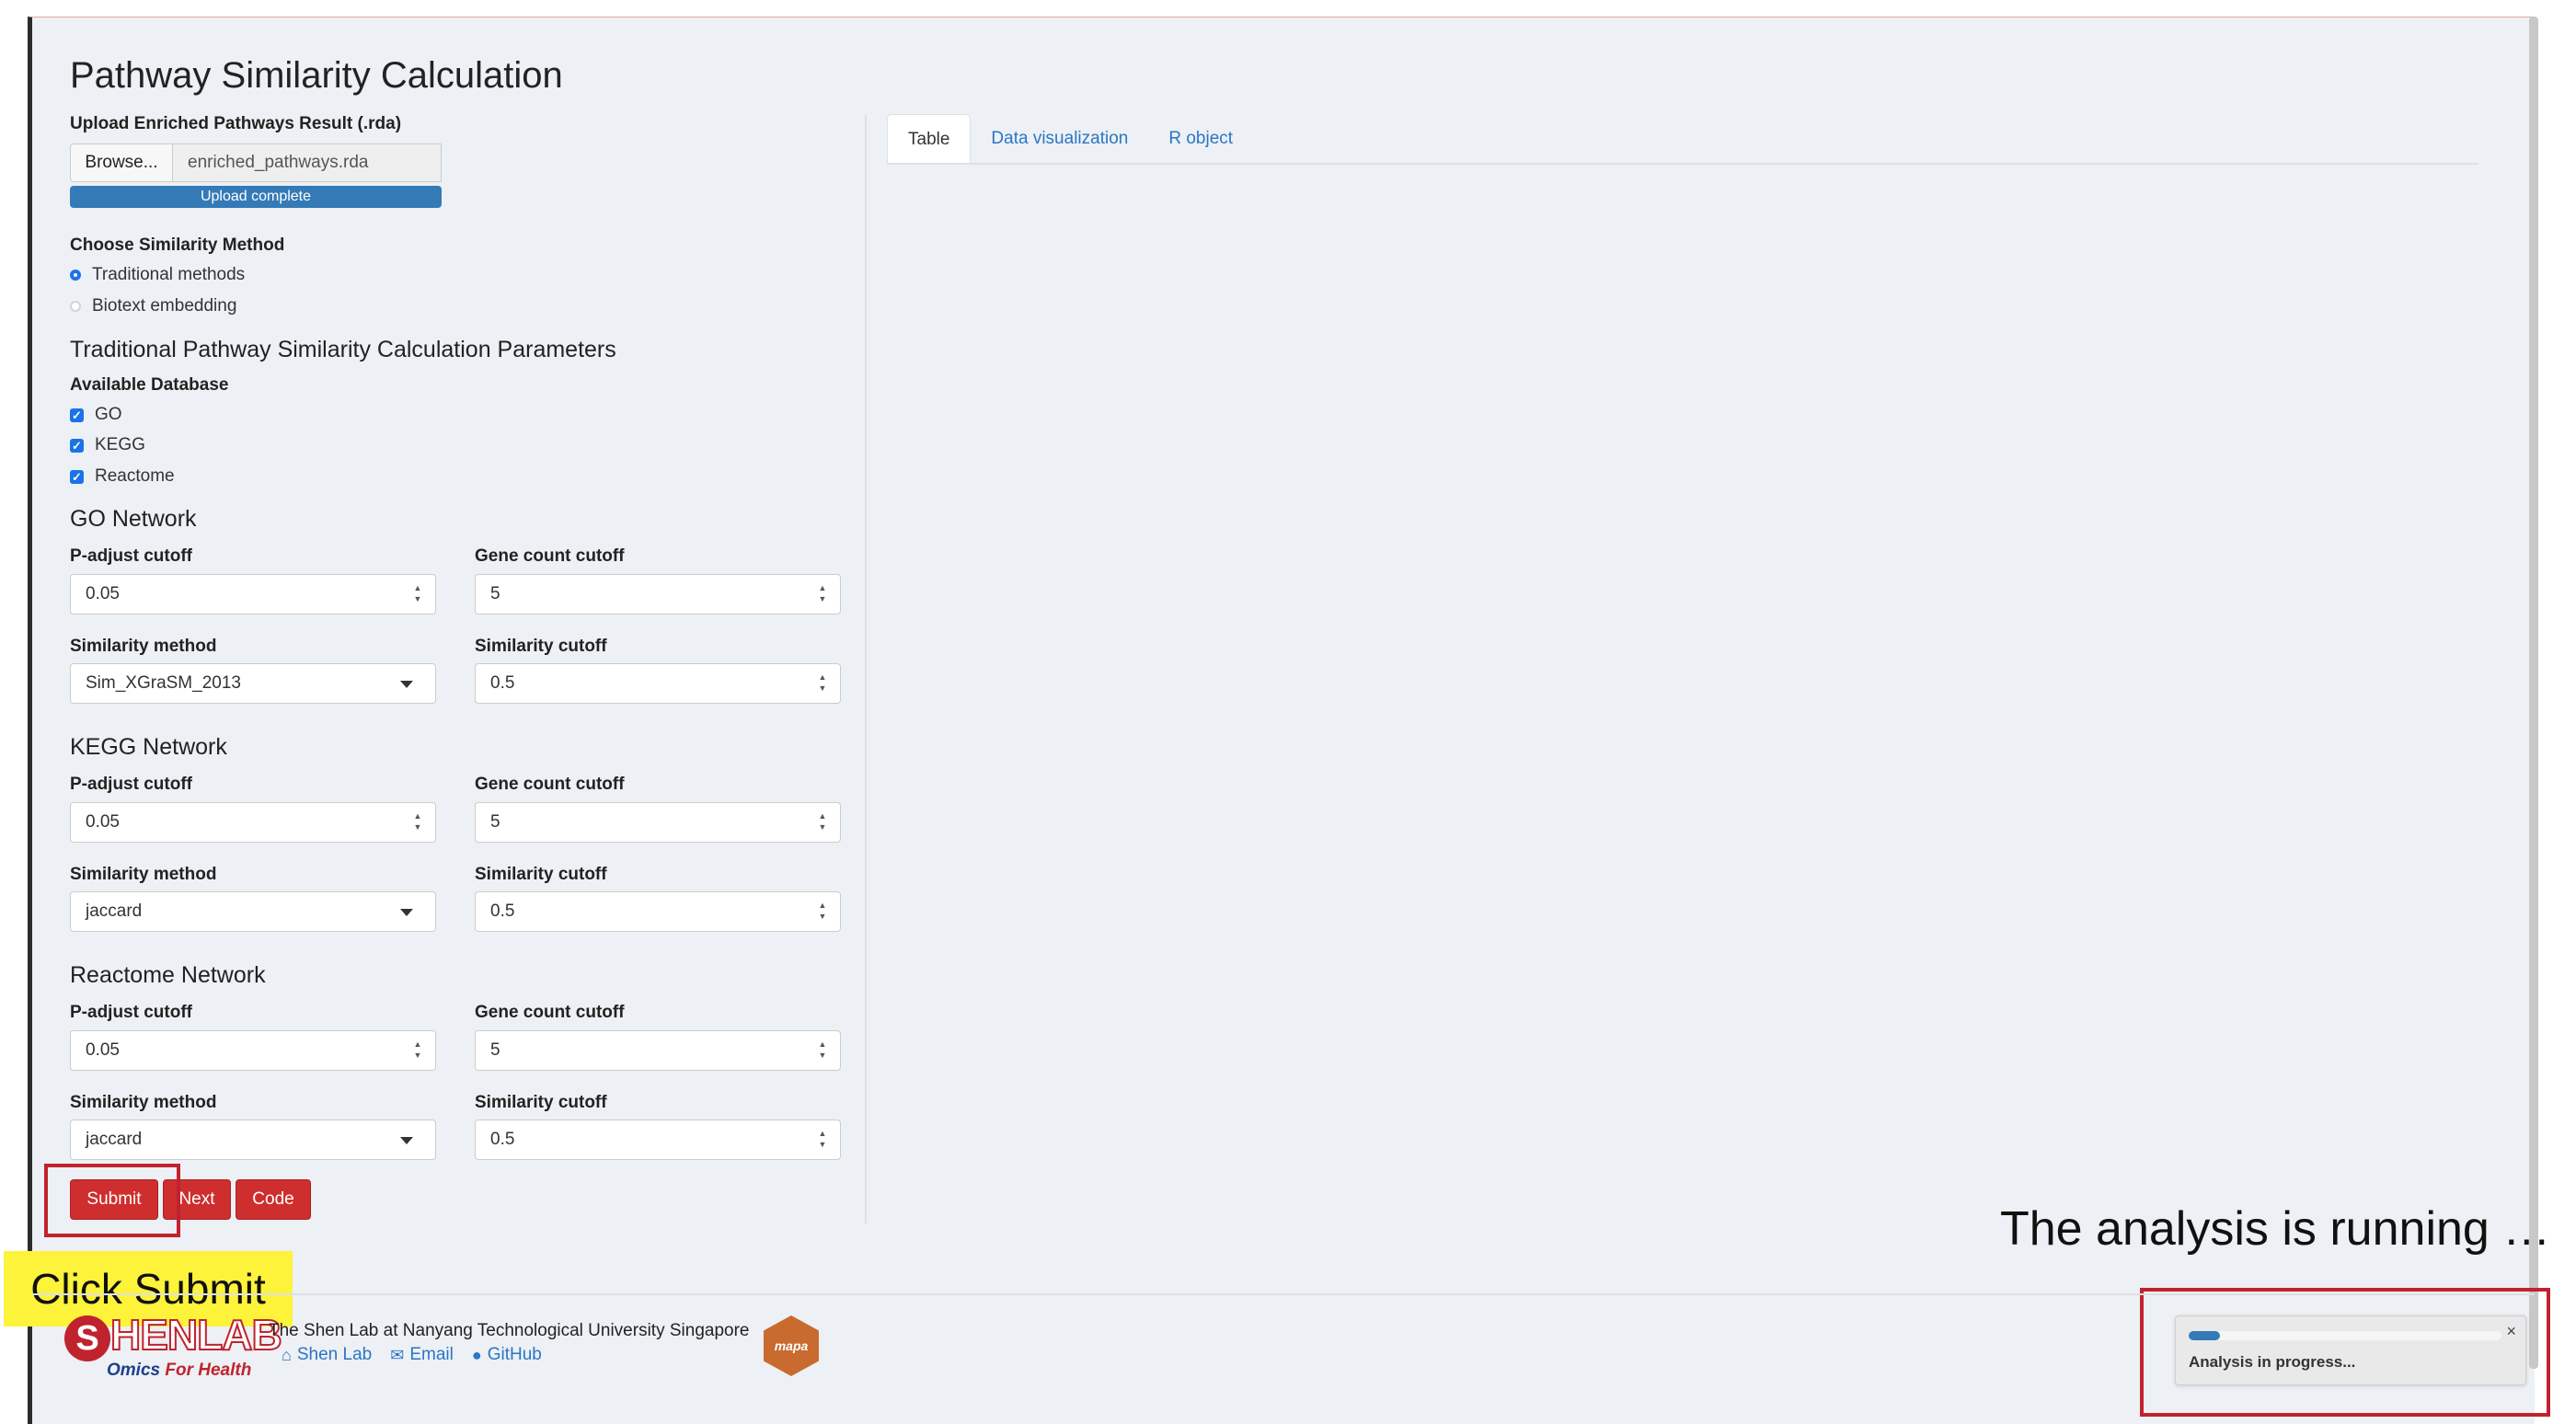 Image resolution: width=2576 pixels, height=1424 pixels. Describe the element at coordinates (256, 197) in the screenshot. I see `upload-progress-bar: Upload complete` at that location.